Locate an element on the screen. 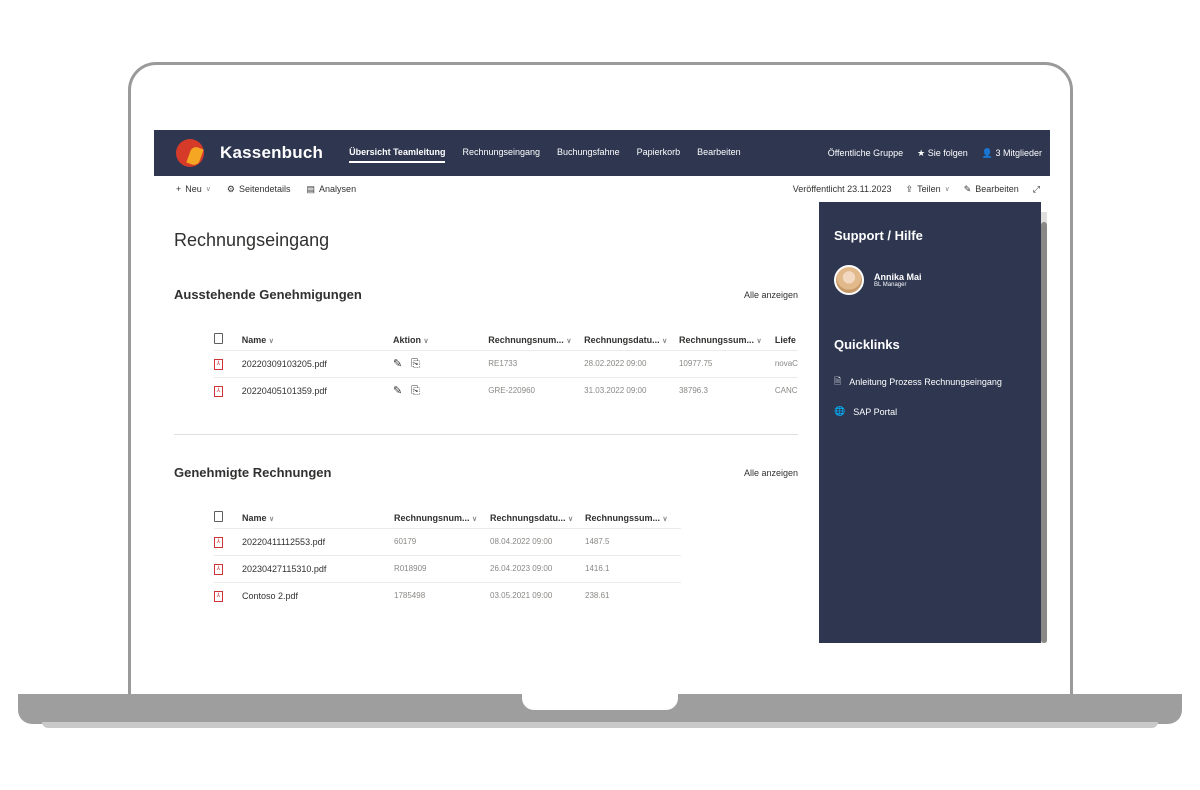  laptop-notch is located at coordinates (600, 702).